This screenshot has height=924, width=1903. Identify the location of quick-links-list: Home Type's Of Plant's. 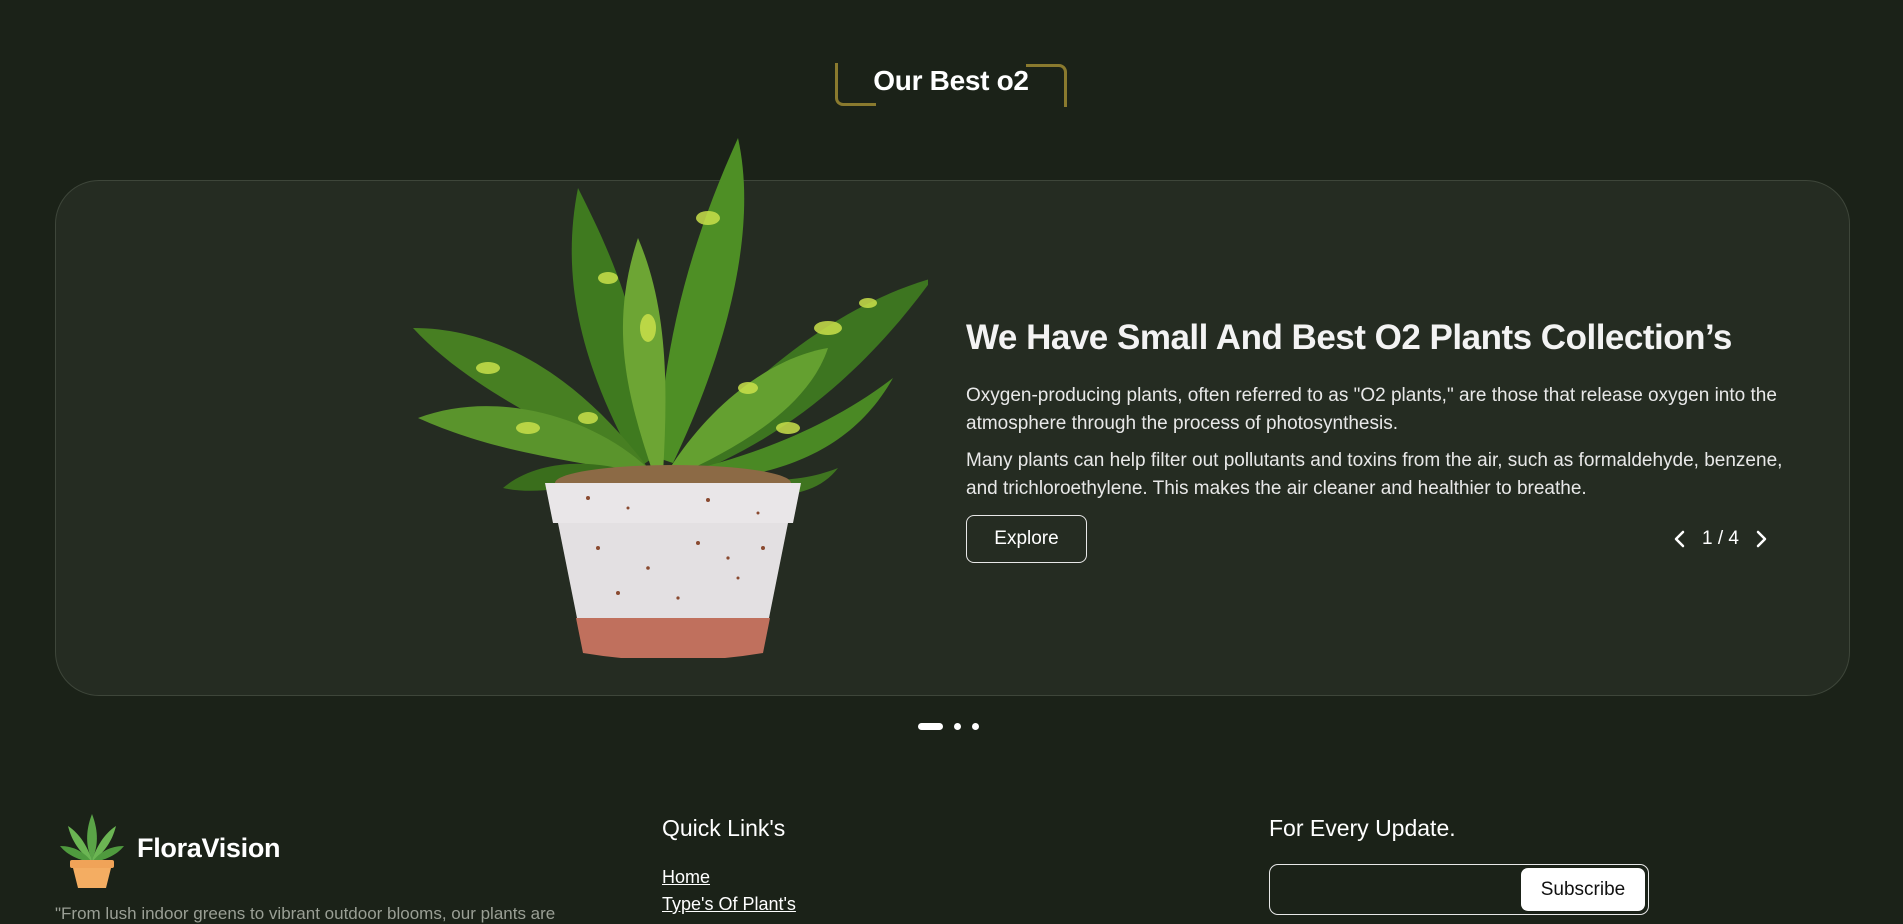
(729, 893).